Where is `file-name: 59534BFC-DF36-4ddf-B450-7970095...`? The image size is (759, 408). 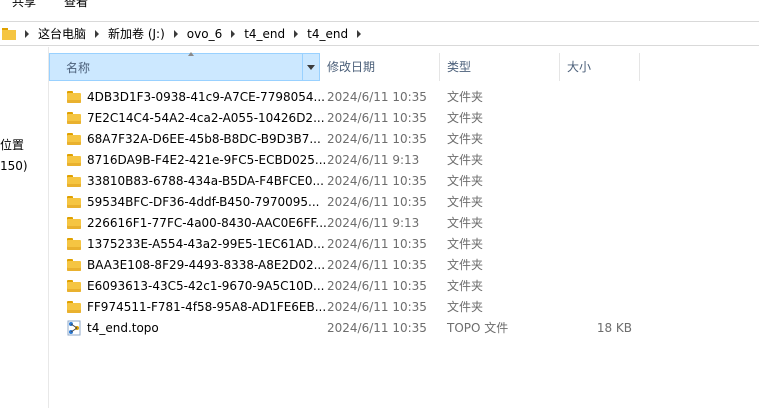
file-name: 59534BFC-DF36-4ddf-B450-7970095... is located at coordinates (203, 202).